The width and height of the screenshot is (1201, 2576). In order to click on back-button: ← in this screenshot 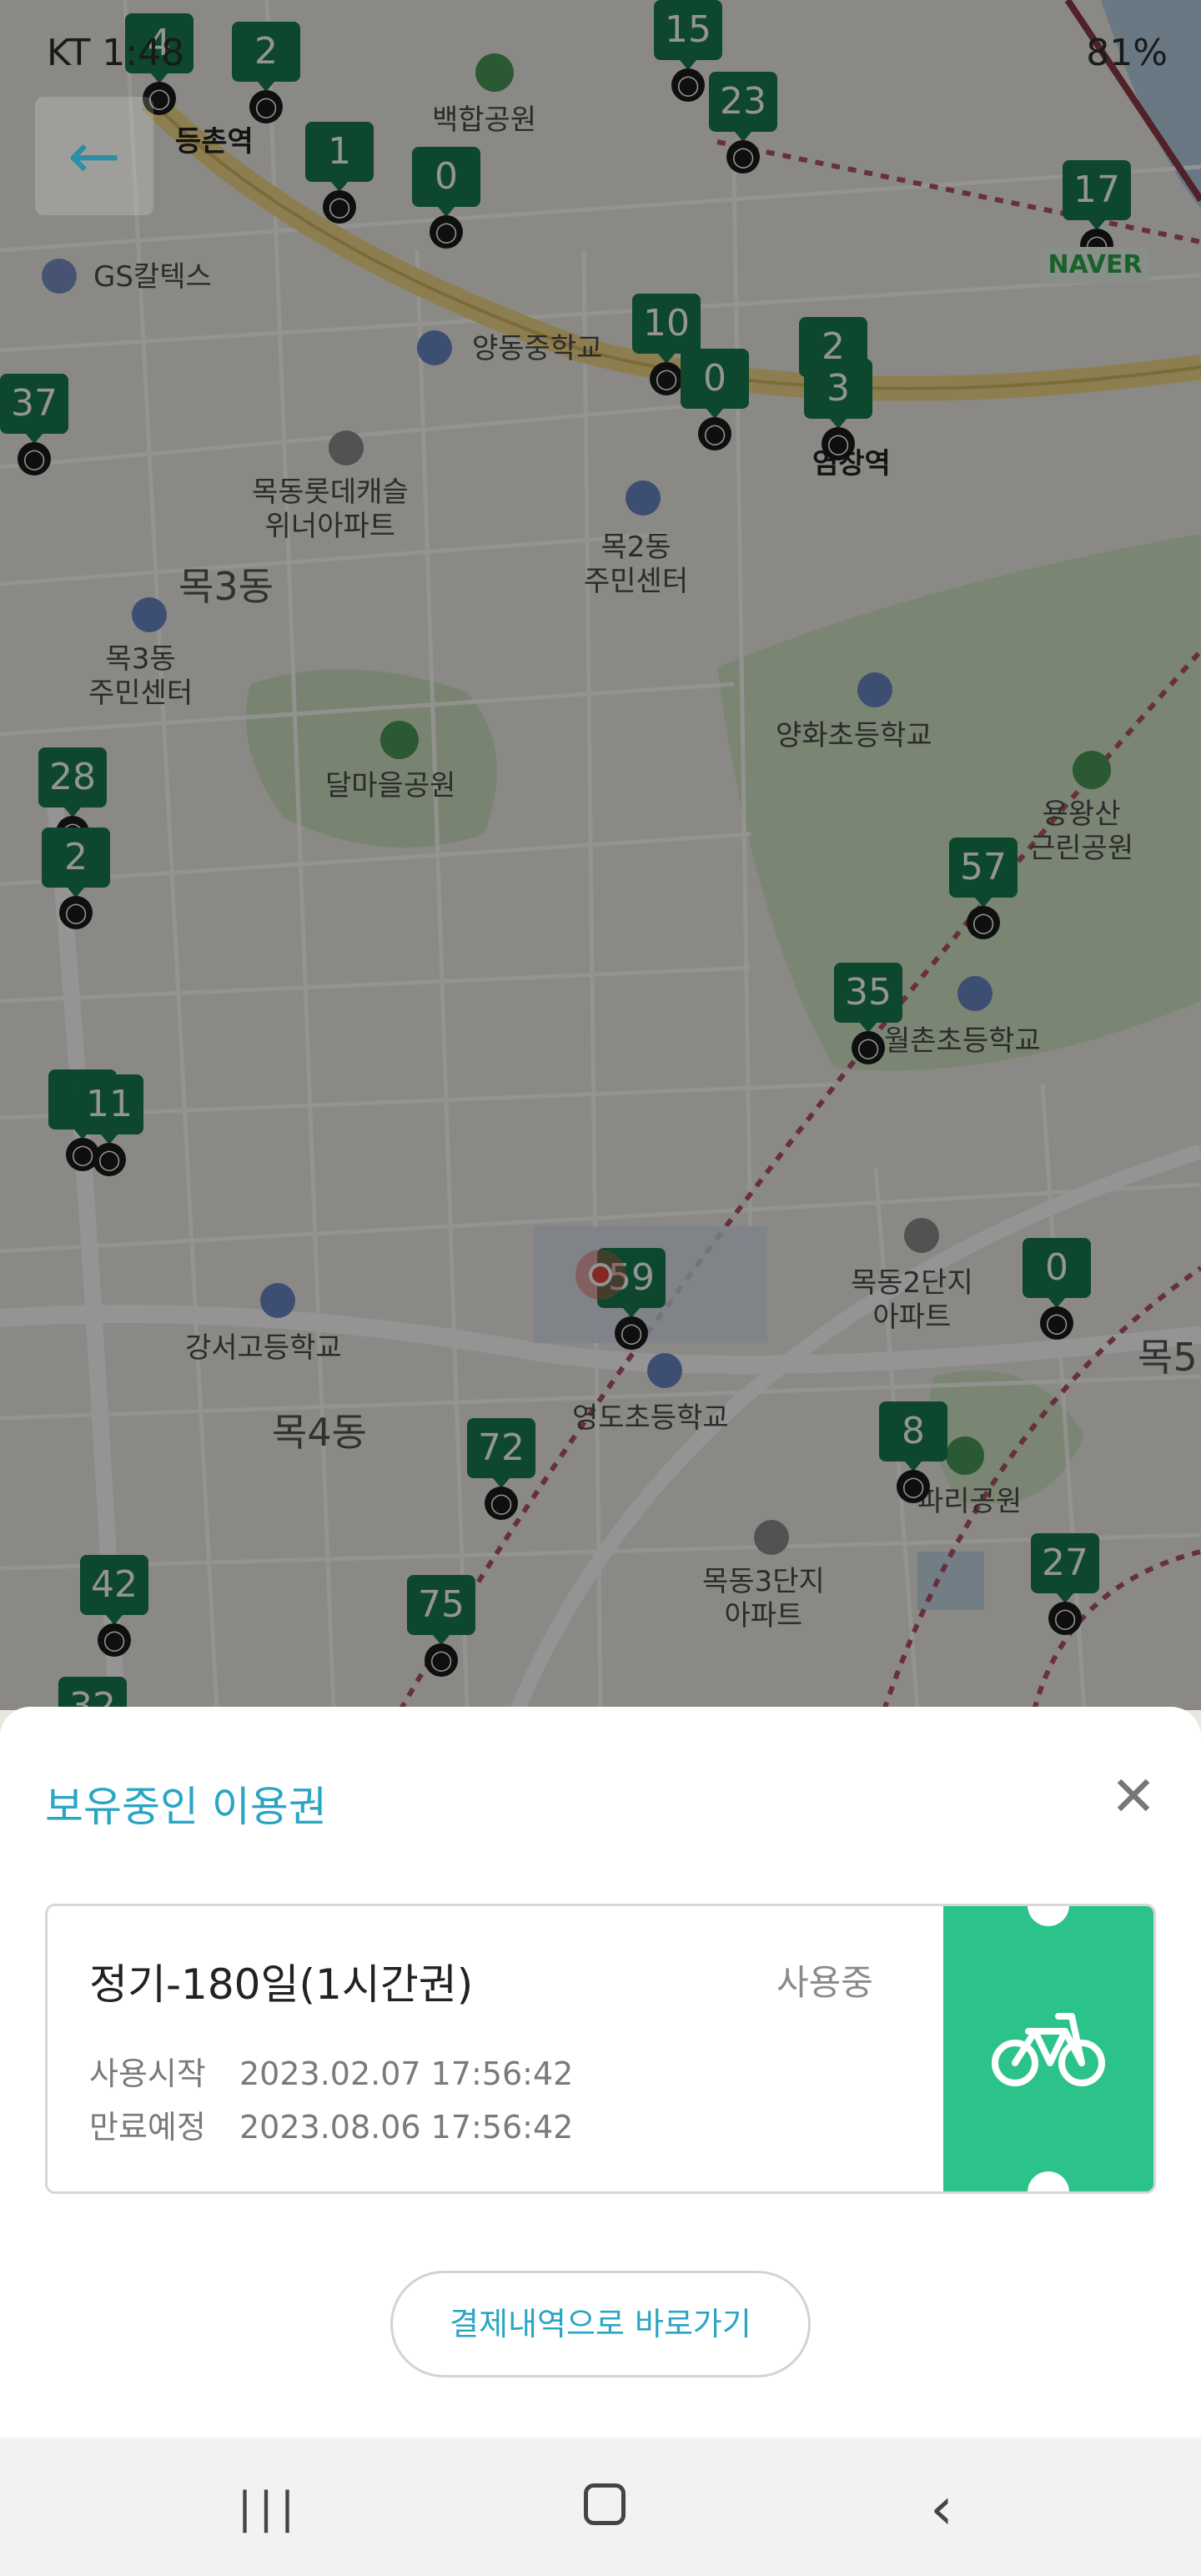, I will do `click(94, 156)`.